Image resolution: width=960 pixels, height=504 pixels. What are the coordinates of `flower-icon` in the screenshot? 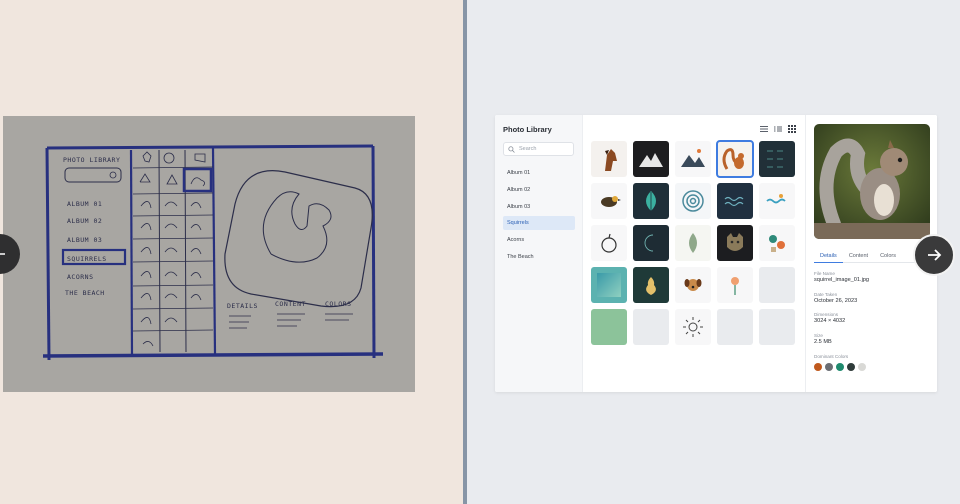 It's located at (735, 286).